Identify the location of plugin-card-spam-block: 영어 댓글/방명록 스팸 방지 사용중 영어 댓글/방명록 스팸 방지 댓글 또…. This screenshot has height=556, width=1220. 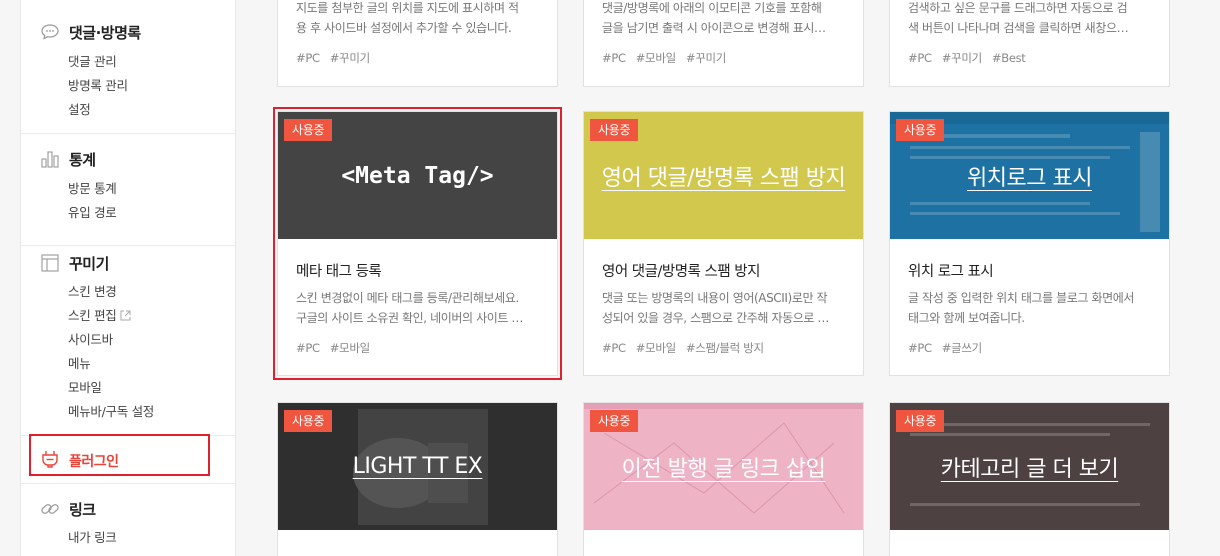
(723, 243).